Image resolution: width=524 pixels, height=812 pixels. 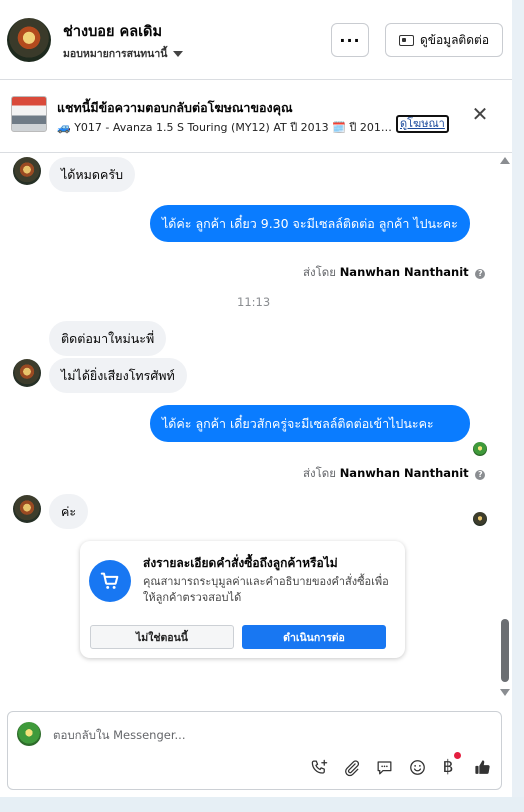 What do you see at coordinates (254, 750) in the screenshot?
I see `message-composer: ฿` at bounding box center [254, 750].